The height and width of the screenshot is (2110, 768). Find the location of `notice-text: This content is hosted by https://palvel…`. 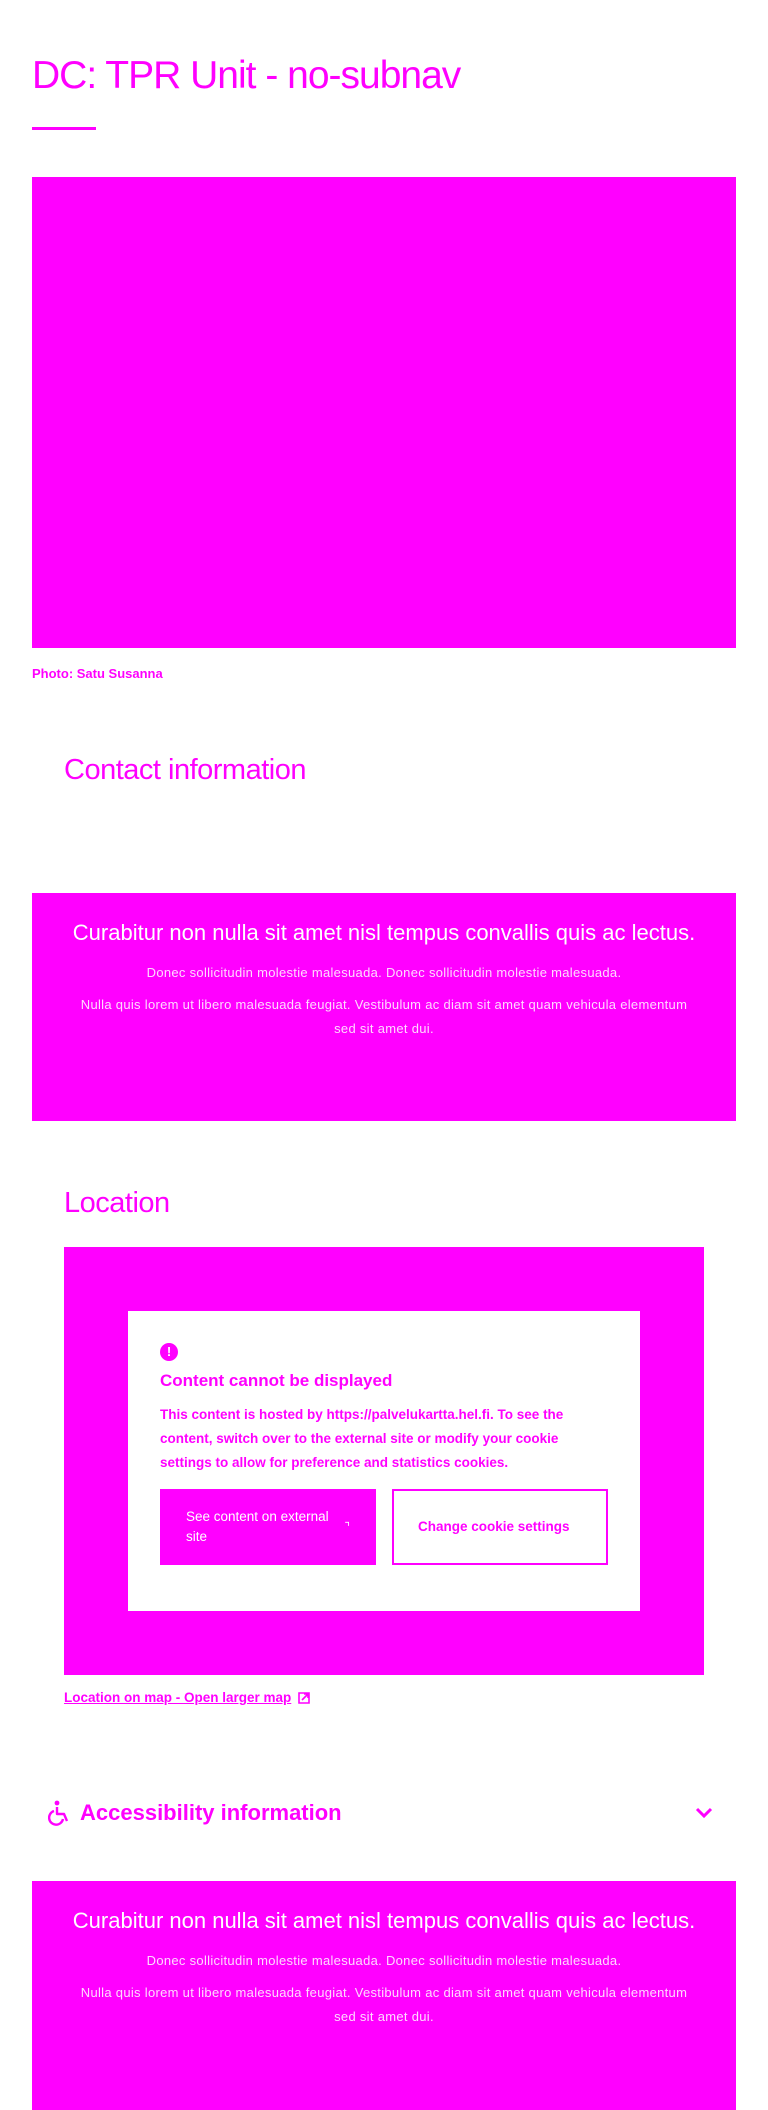

notice-text: This content is hosted by https://palvel… is located at coordinates (362, 1438).